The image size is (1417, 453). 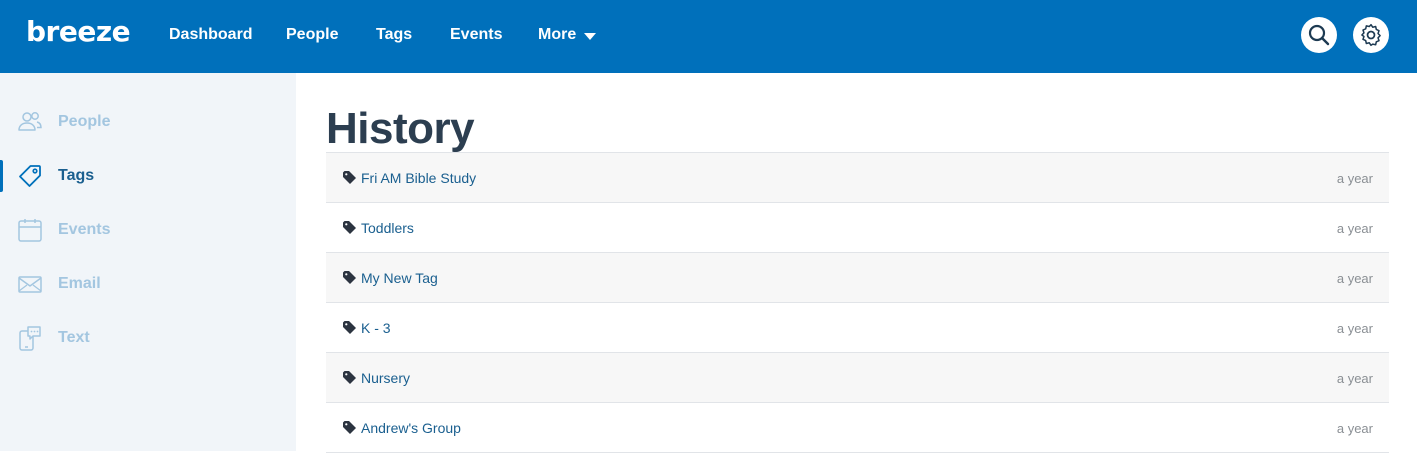 What do you see at coordinates (385, 378) in the screenshot?
I see `tag-link: Nursery` at bounding box center [385, 378].